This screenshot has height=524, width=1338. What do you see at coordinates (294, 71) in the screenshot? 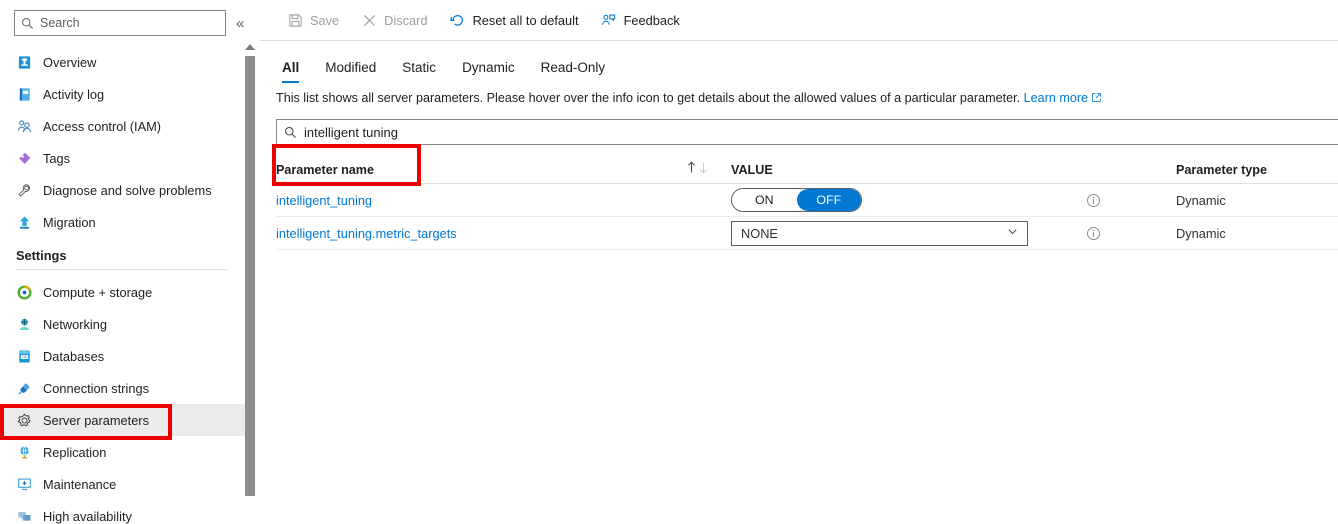
I see `tab-all: All` at bounding box center [294, 71].